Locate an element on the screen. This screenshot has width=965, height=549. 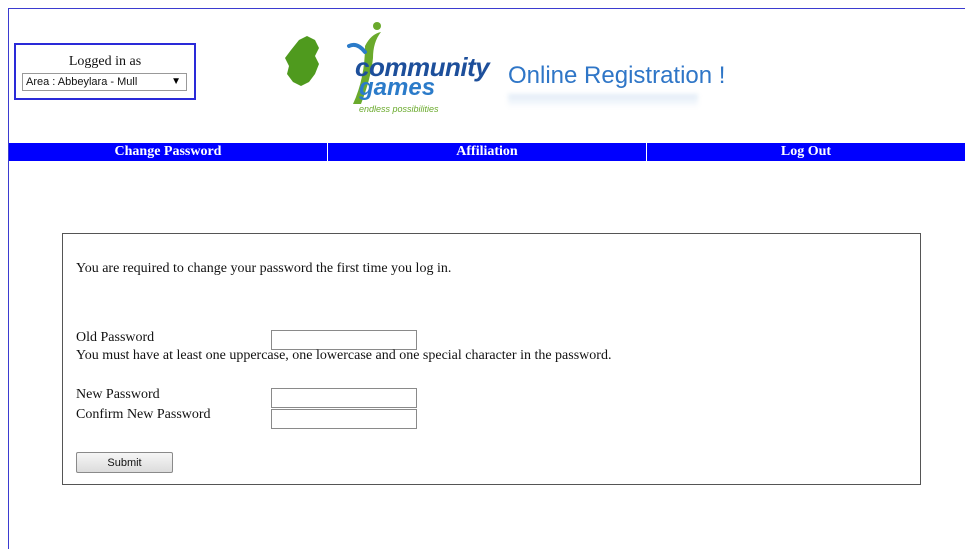
logo-games-text: games is located at coordinates (397, 87).